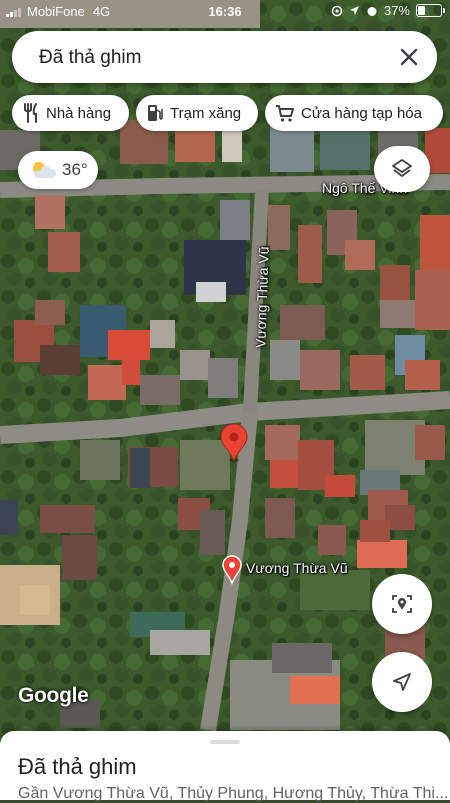 This screenshot has height=803, width=450. Describe the element at coordinates (53, 695) in the screenshot. I see `google-logo: Google` at that location.